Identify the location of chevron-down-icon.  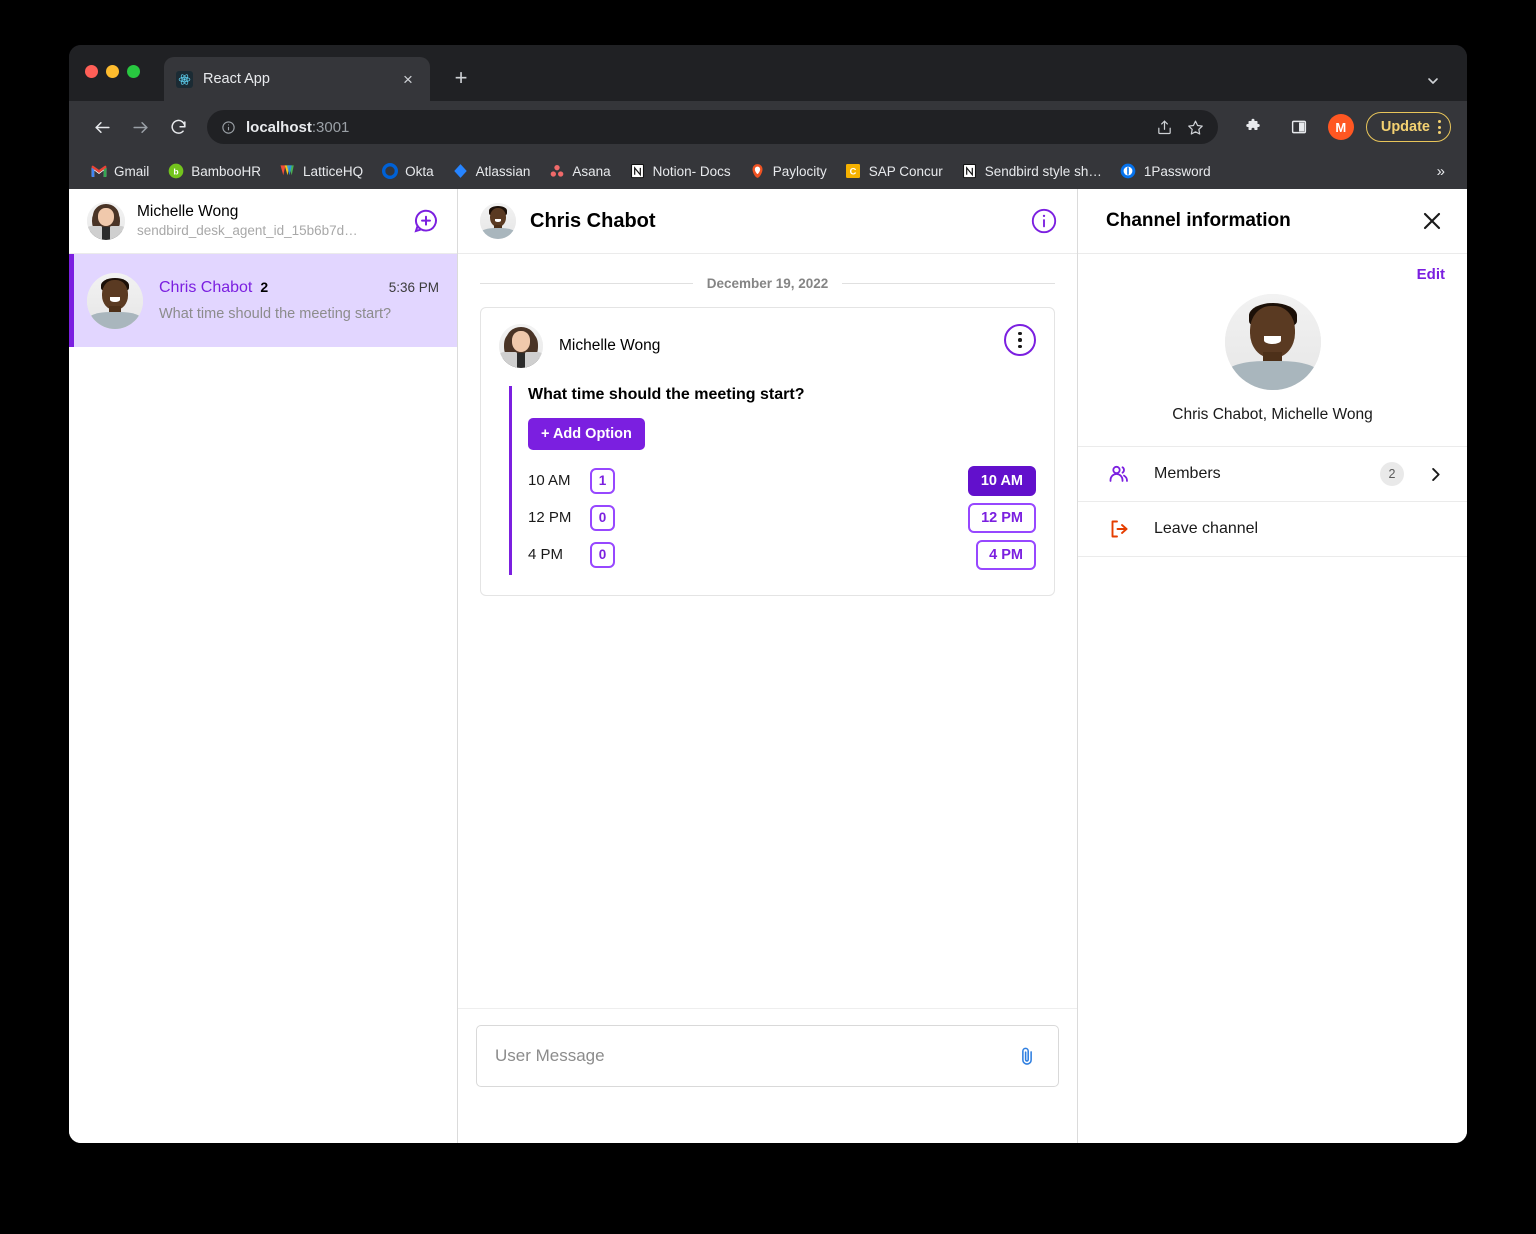
(1433, 81).